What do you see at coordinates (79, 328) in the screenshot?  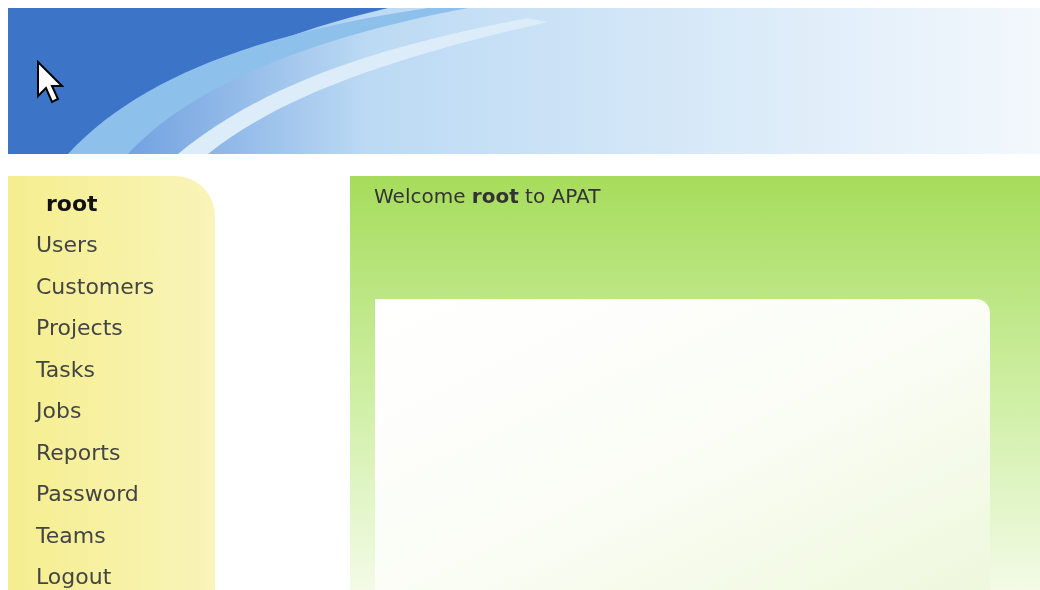 I see `sidebar-link: Projects` at bounding box center [79, 328].